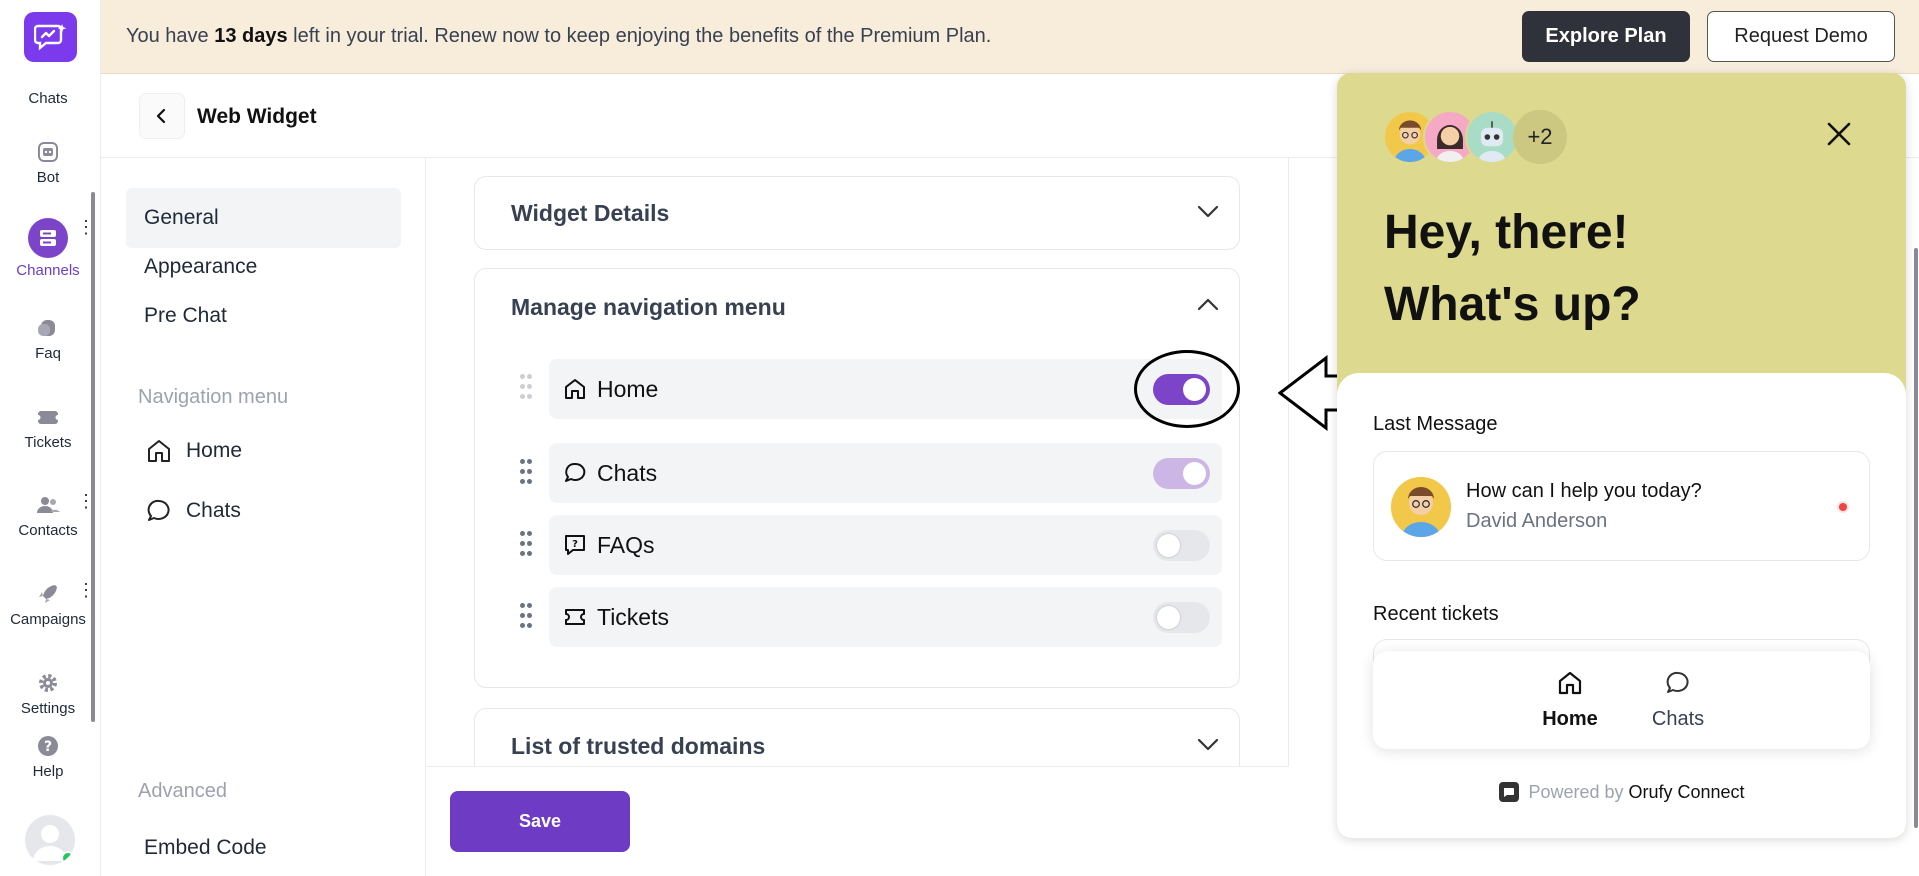  Describe the element at coordinates (48, 530) in the screenshot. I see `rail-label: Contacts` at that location.